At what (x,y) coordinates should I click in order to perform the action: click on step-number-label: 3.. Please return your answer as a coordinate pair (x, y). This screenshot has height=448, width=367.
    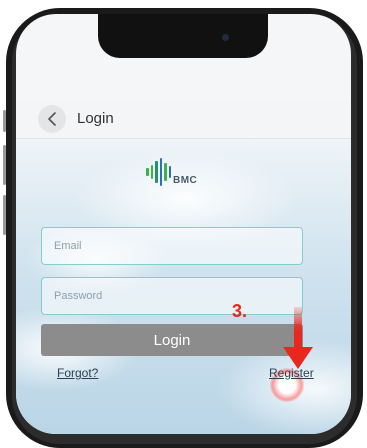
    Looking at the image, I should click on (240, 311).